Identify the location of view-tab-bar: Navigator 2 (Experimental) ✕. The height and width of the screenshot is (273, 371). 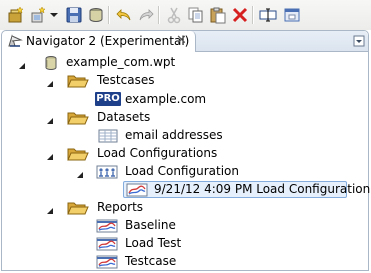
(185, 41).